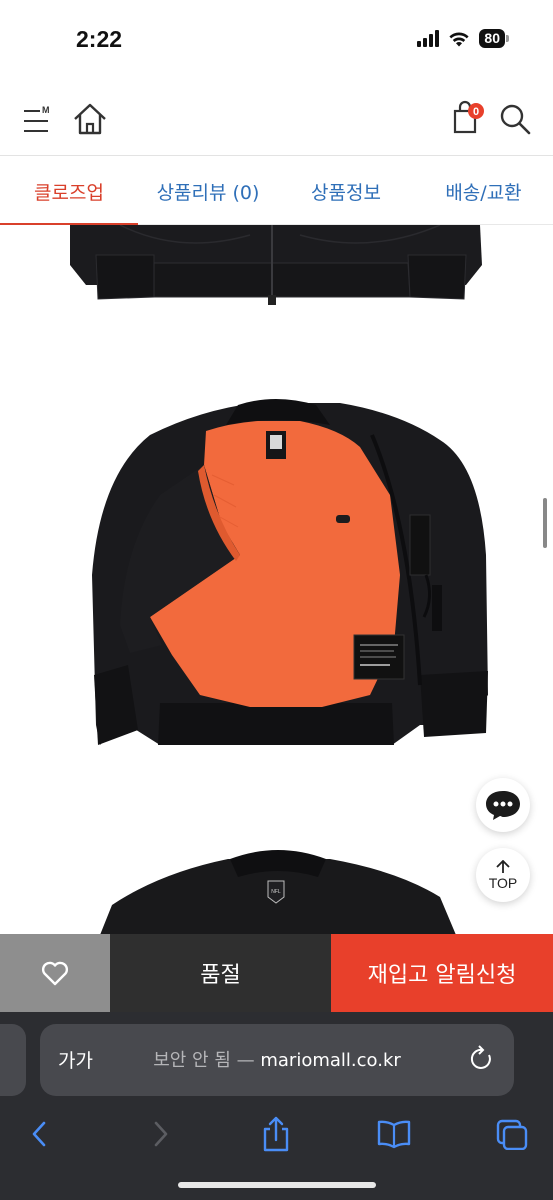 Image resolution: width=553 pixels, height=1200 pixels. Describe the element at coordinates (459, 39) in the screenshot. I see `wifi-icon` at that location.